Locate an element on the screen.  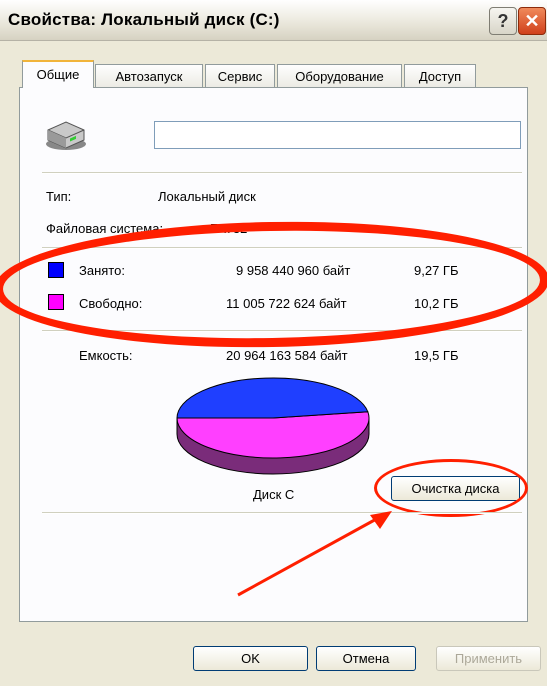
close-button: ✕ is located at coordinates (532, 21).